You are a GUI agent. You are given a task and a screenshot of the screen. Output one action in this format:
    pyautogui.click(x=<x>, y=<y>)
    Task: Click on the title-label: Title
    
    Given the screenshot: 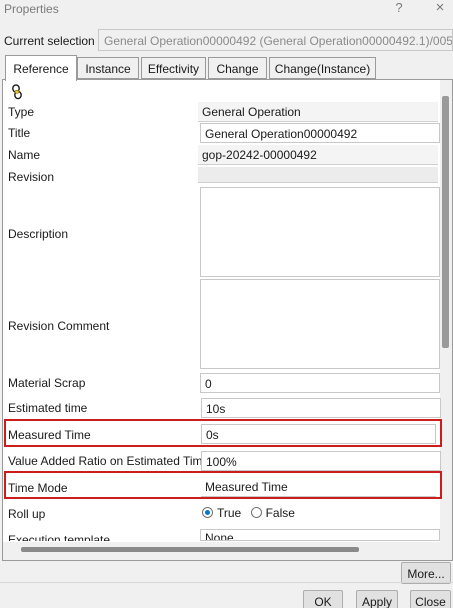 What is the action you would take?
    pyautogui.click(x=19, y=133)
    